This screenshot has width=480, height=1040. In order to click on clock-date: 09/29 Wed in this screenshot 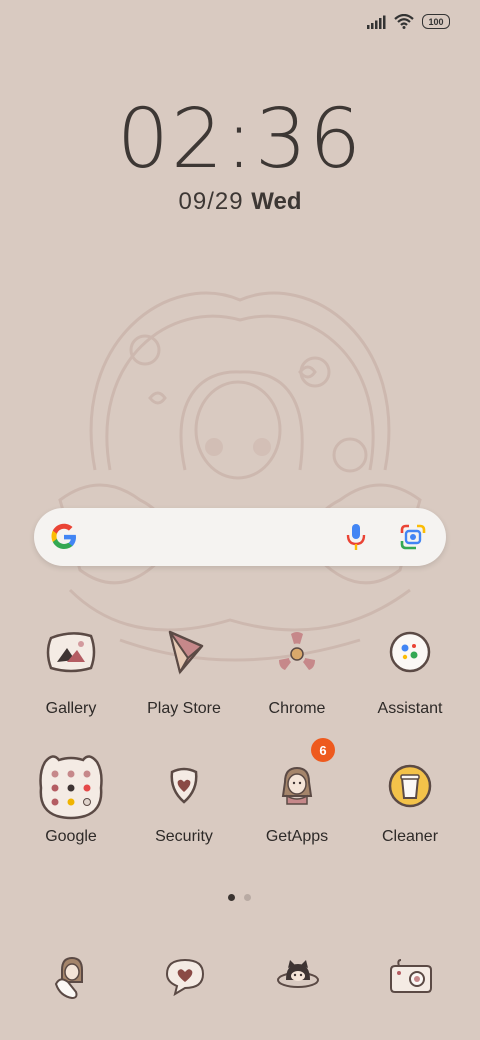, I will do `click(240, 202)`.